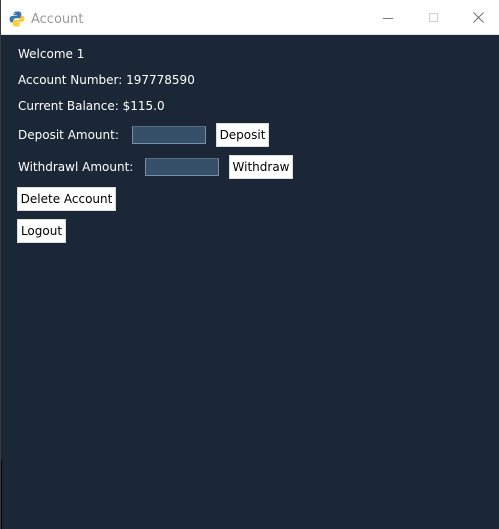 This screenshot has width=499, height=529. What do you see at coordinates (1, 494) in the screenshot?
I see `window-edge` at bounding box center [1, 494].